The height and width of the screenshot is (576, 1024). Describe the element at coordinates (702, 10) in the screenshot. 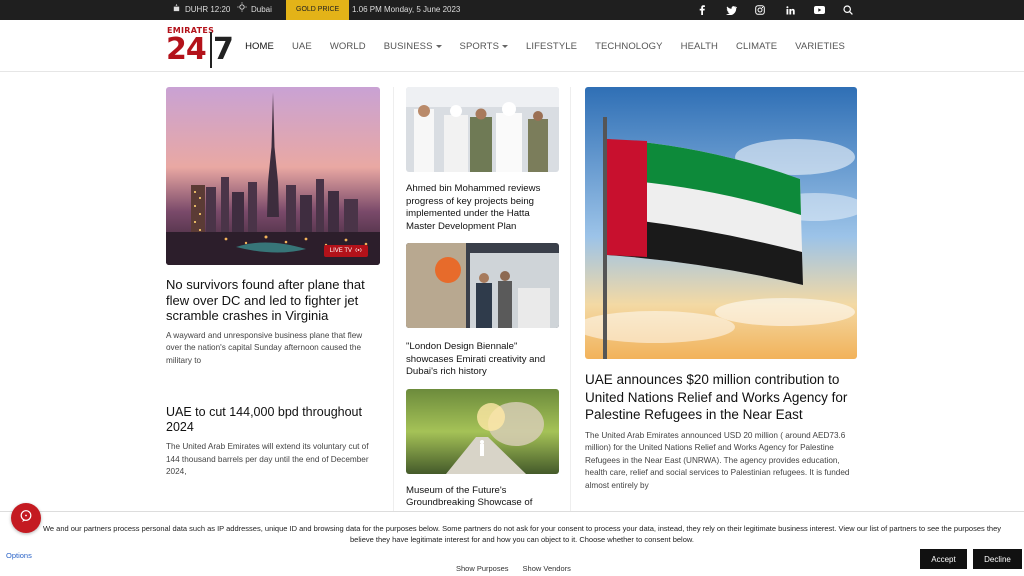

I see `facebook-icon` at that location.